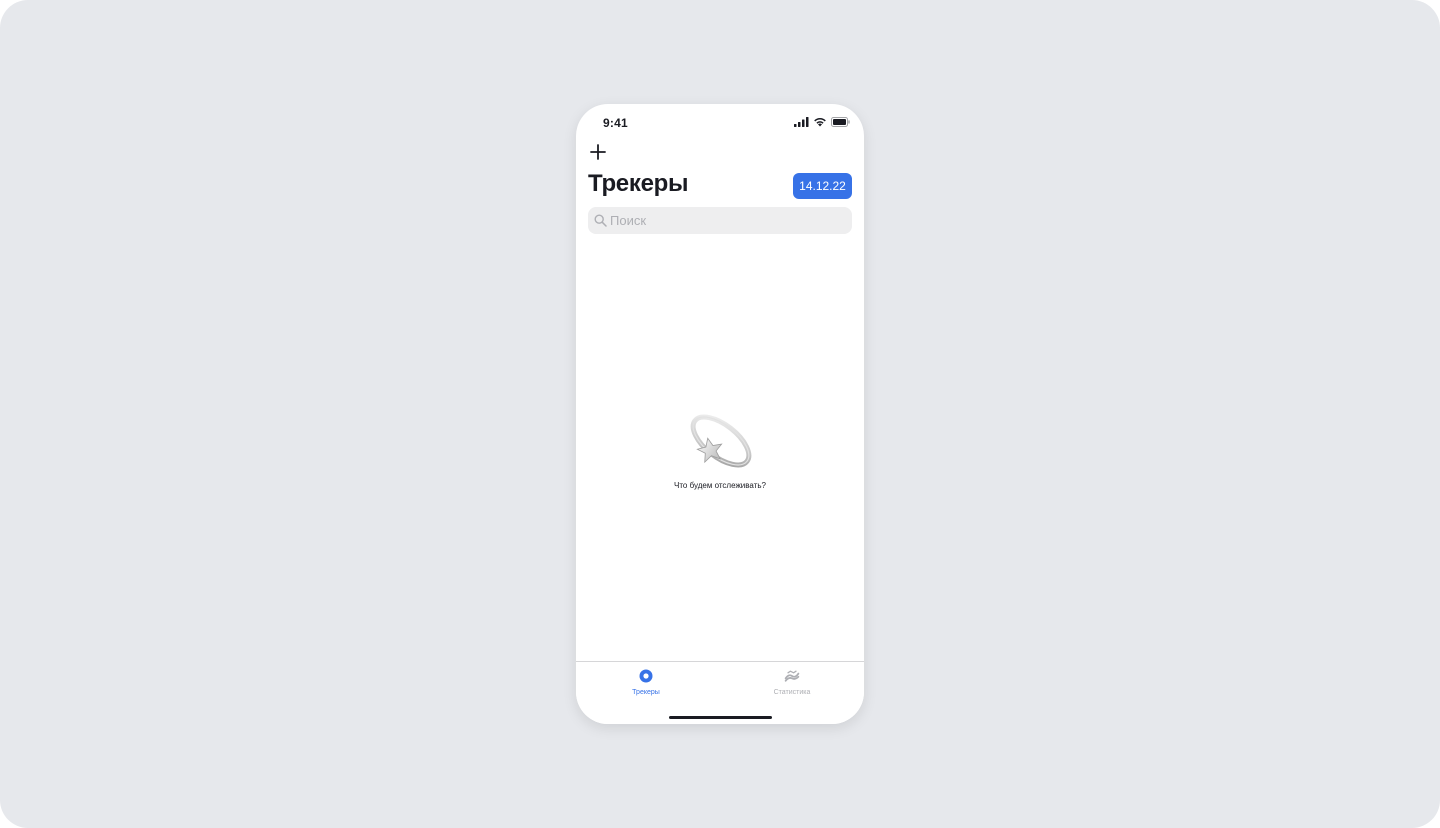  What do you see at coordinates (725, 220) in the screenshot?
I see `search-input` at bounding box center [725, 220].